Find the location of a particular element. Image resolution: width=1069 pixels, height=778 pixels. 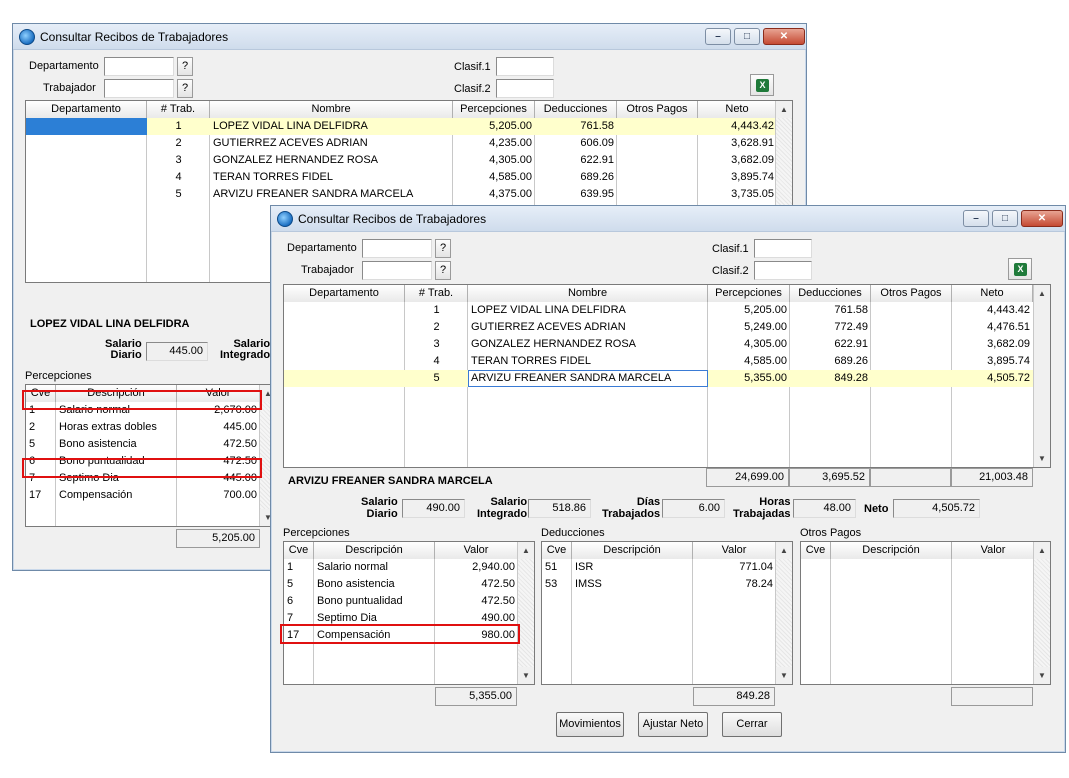

employee-name: ARVIZU FREANER SANDRA MARCELA is located at coordinates (390, 481).